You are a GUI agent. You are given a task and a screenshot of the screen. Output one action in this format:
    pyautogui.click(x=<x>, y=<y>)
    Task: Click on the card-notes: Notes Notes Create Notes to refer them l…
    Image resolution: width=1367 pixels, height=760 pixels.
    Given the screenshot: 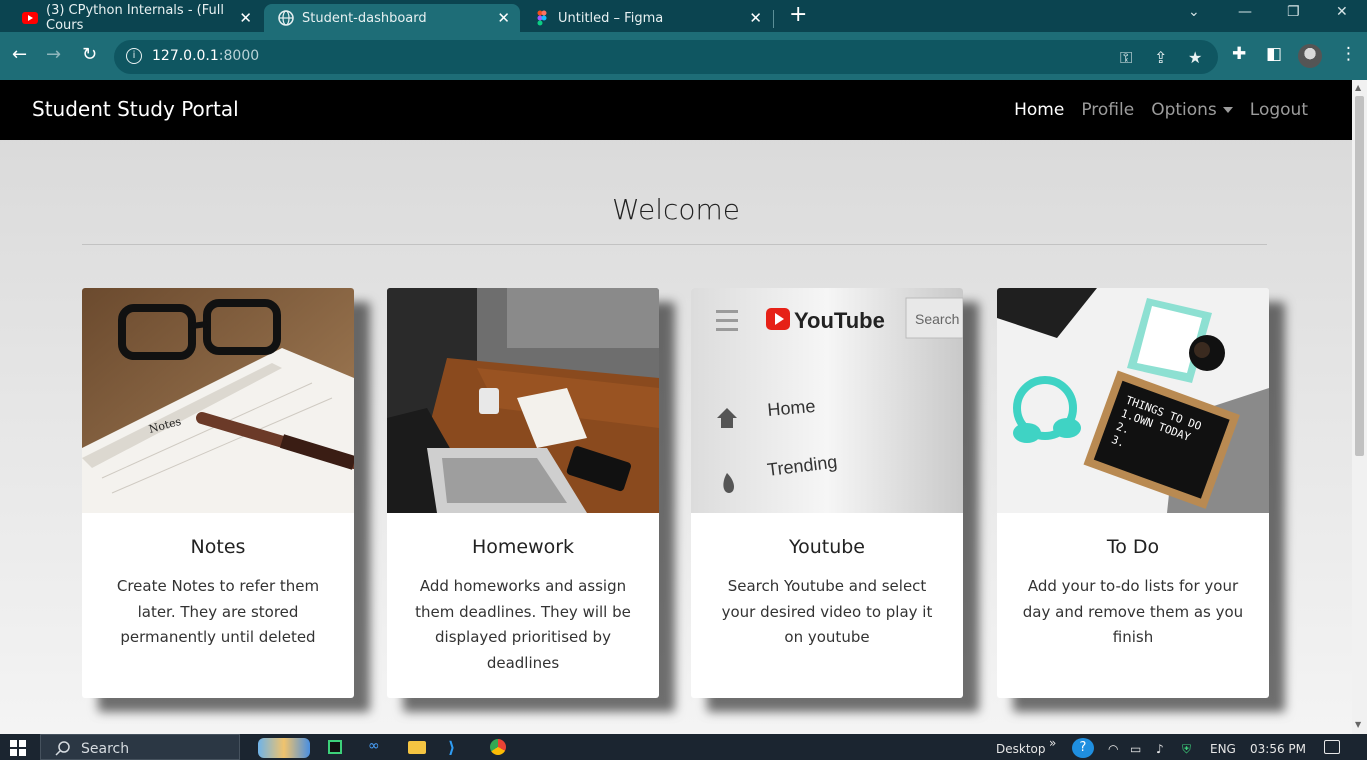 What is the action you would take?
    pyautogui.click(x=218, y=493)
    